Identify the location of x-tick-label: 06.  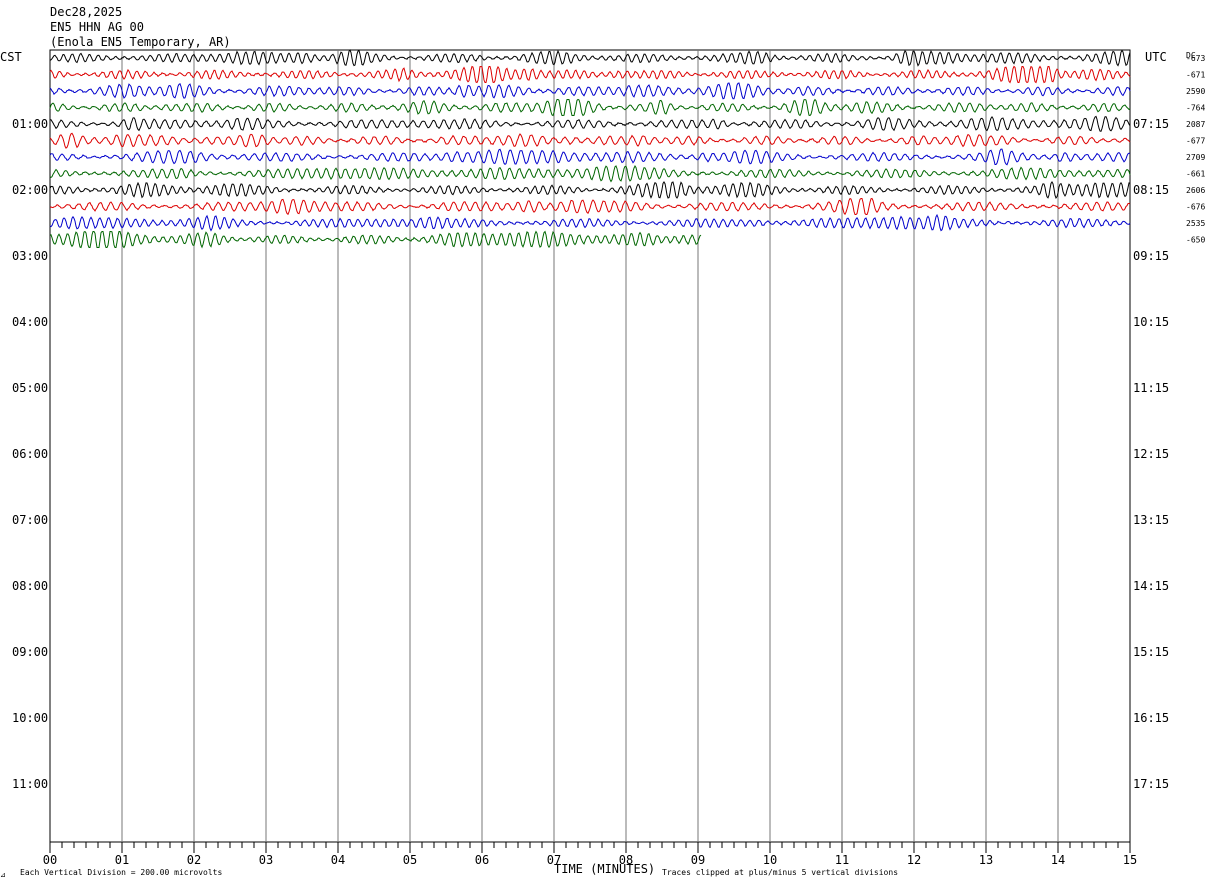
(482, 860).